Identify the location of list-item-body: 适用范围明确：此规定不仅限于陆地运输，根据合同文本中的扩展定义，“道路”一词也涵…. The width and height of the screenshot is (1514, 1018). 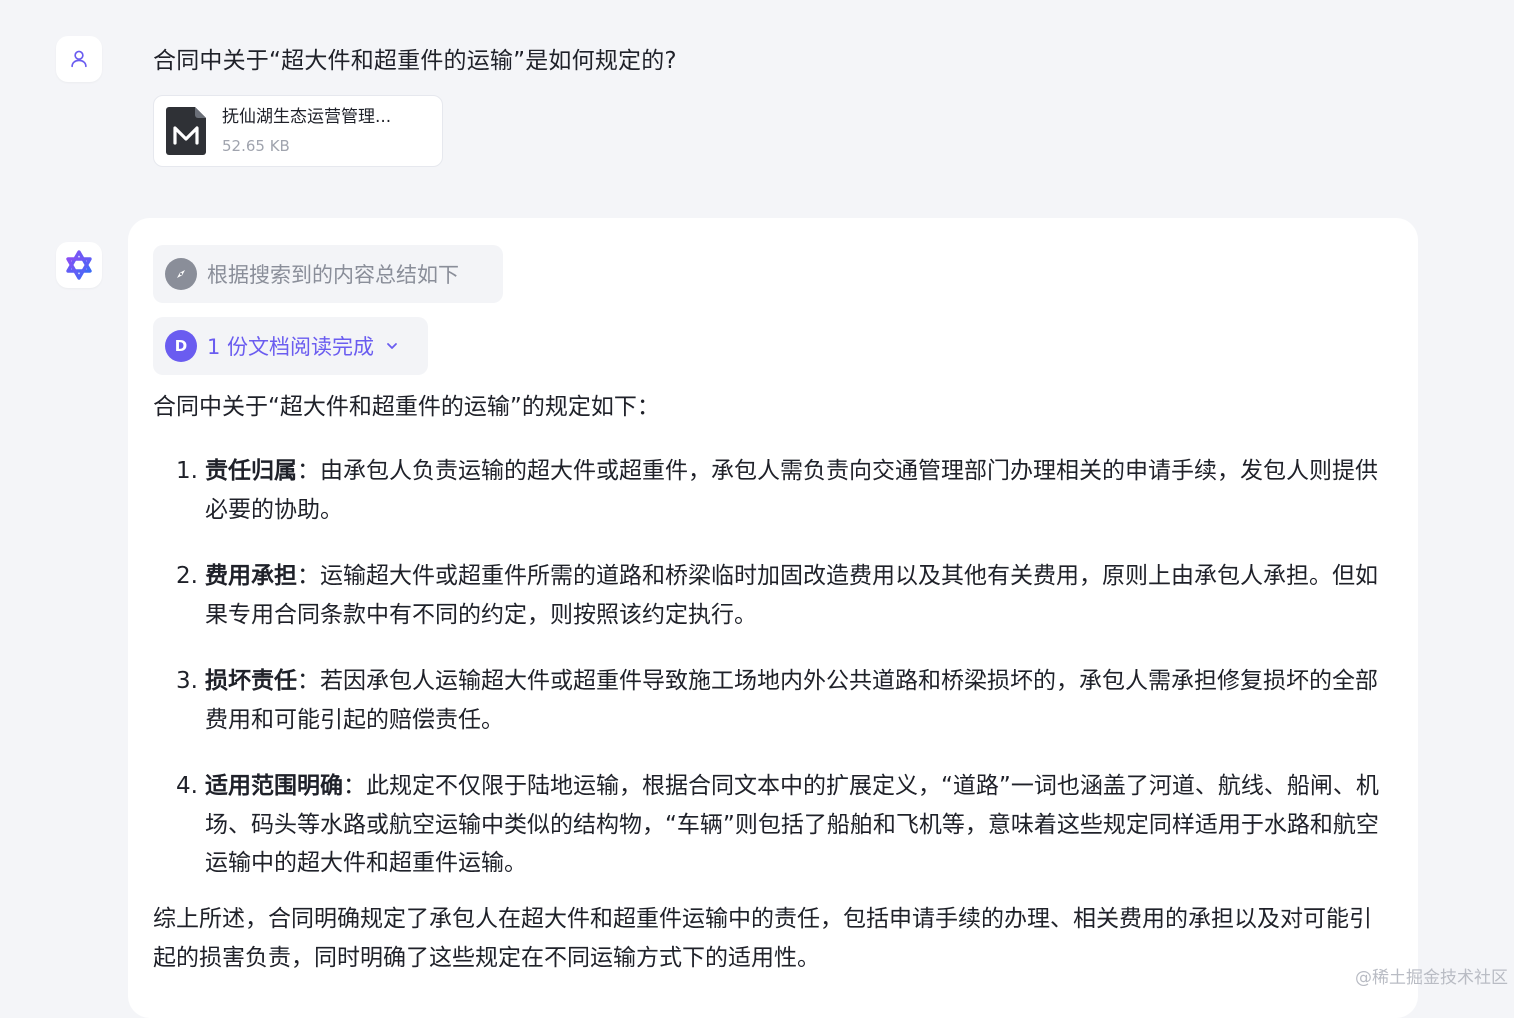
(798, 825).